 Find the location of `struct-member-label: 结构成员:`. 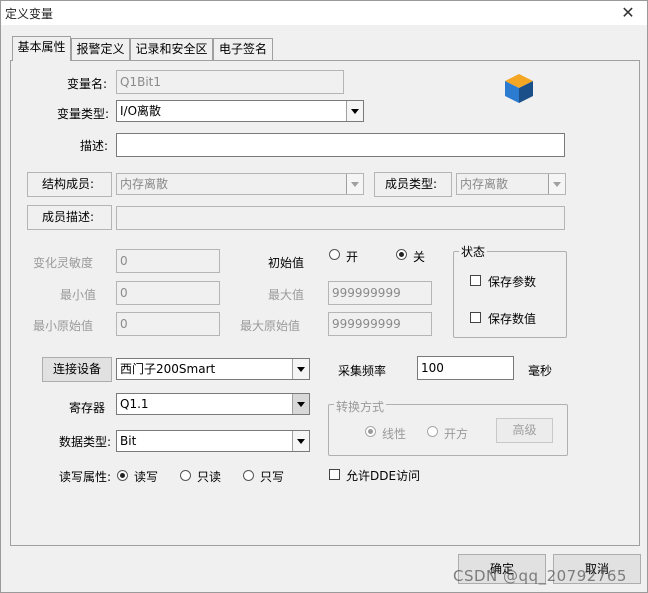

struct-member-label: 结构成员: is located at coordinates (69, 184).